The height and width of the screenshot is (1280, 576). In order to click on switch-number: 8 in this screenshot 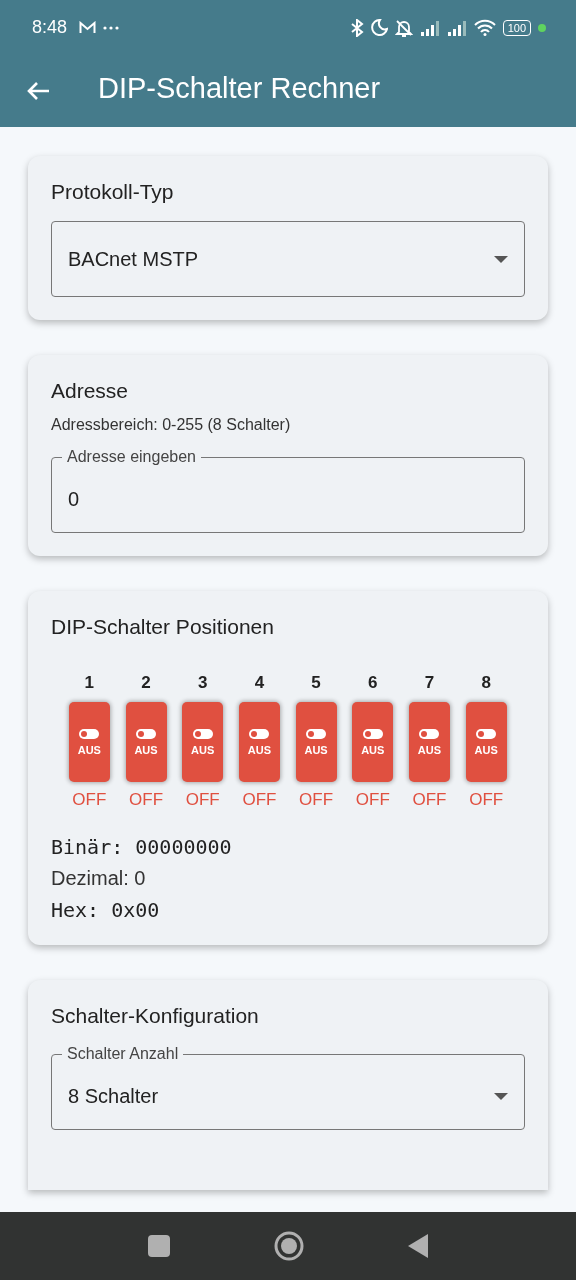, I will do `click(486, 683)`.